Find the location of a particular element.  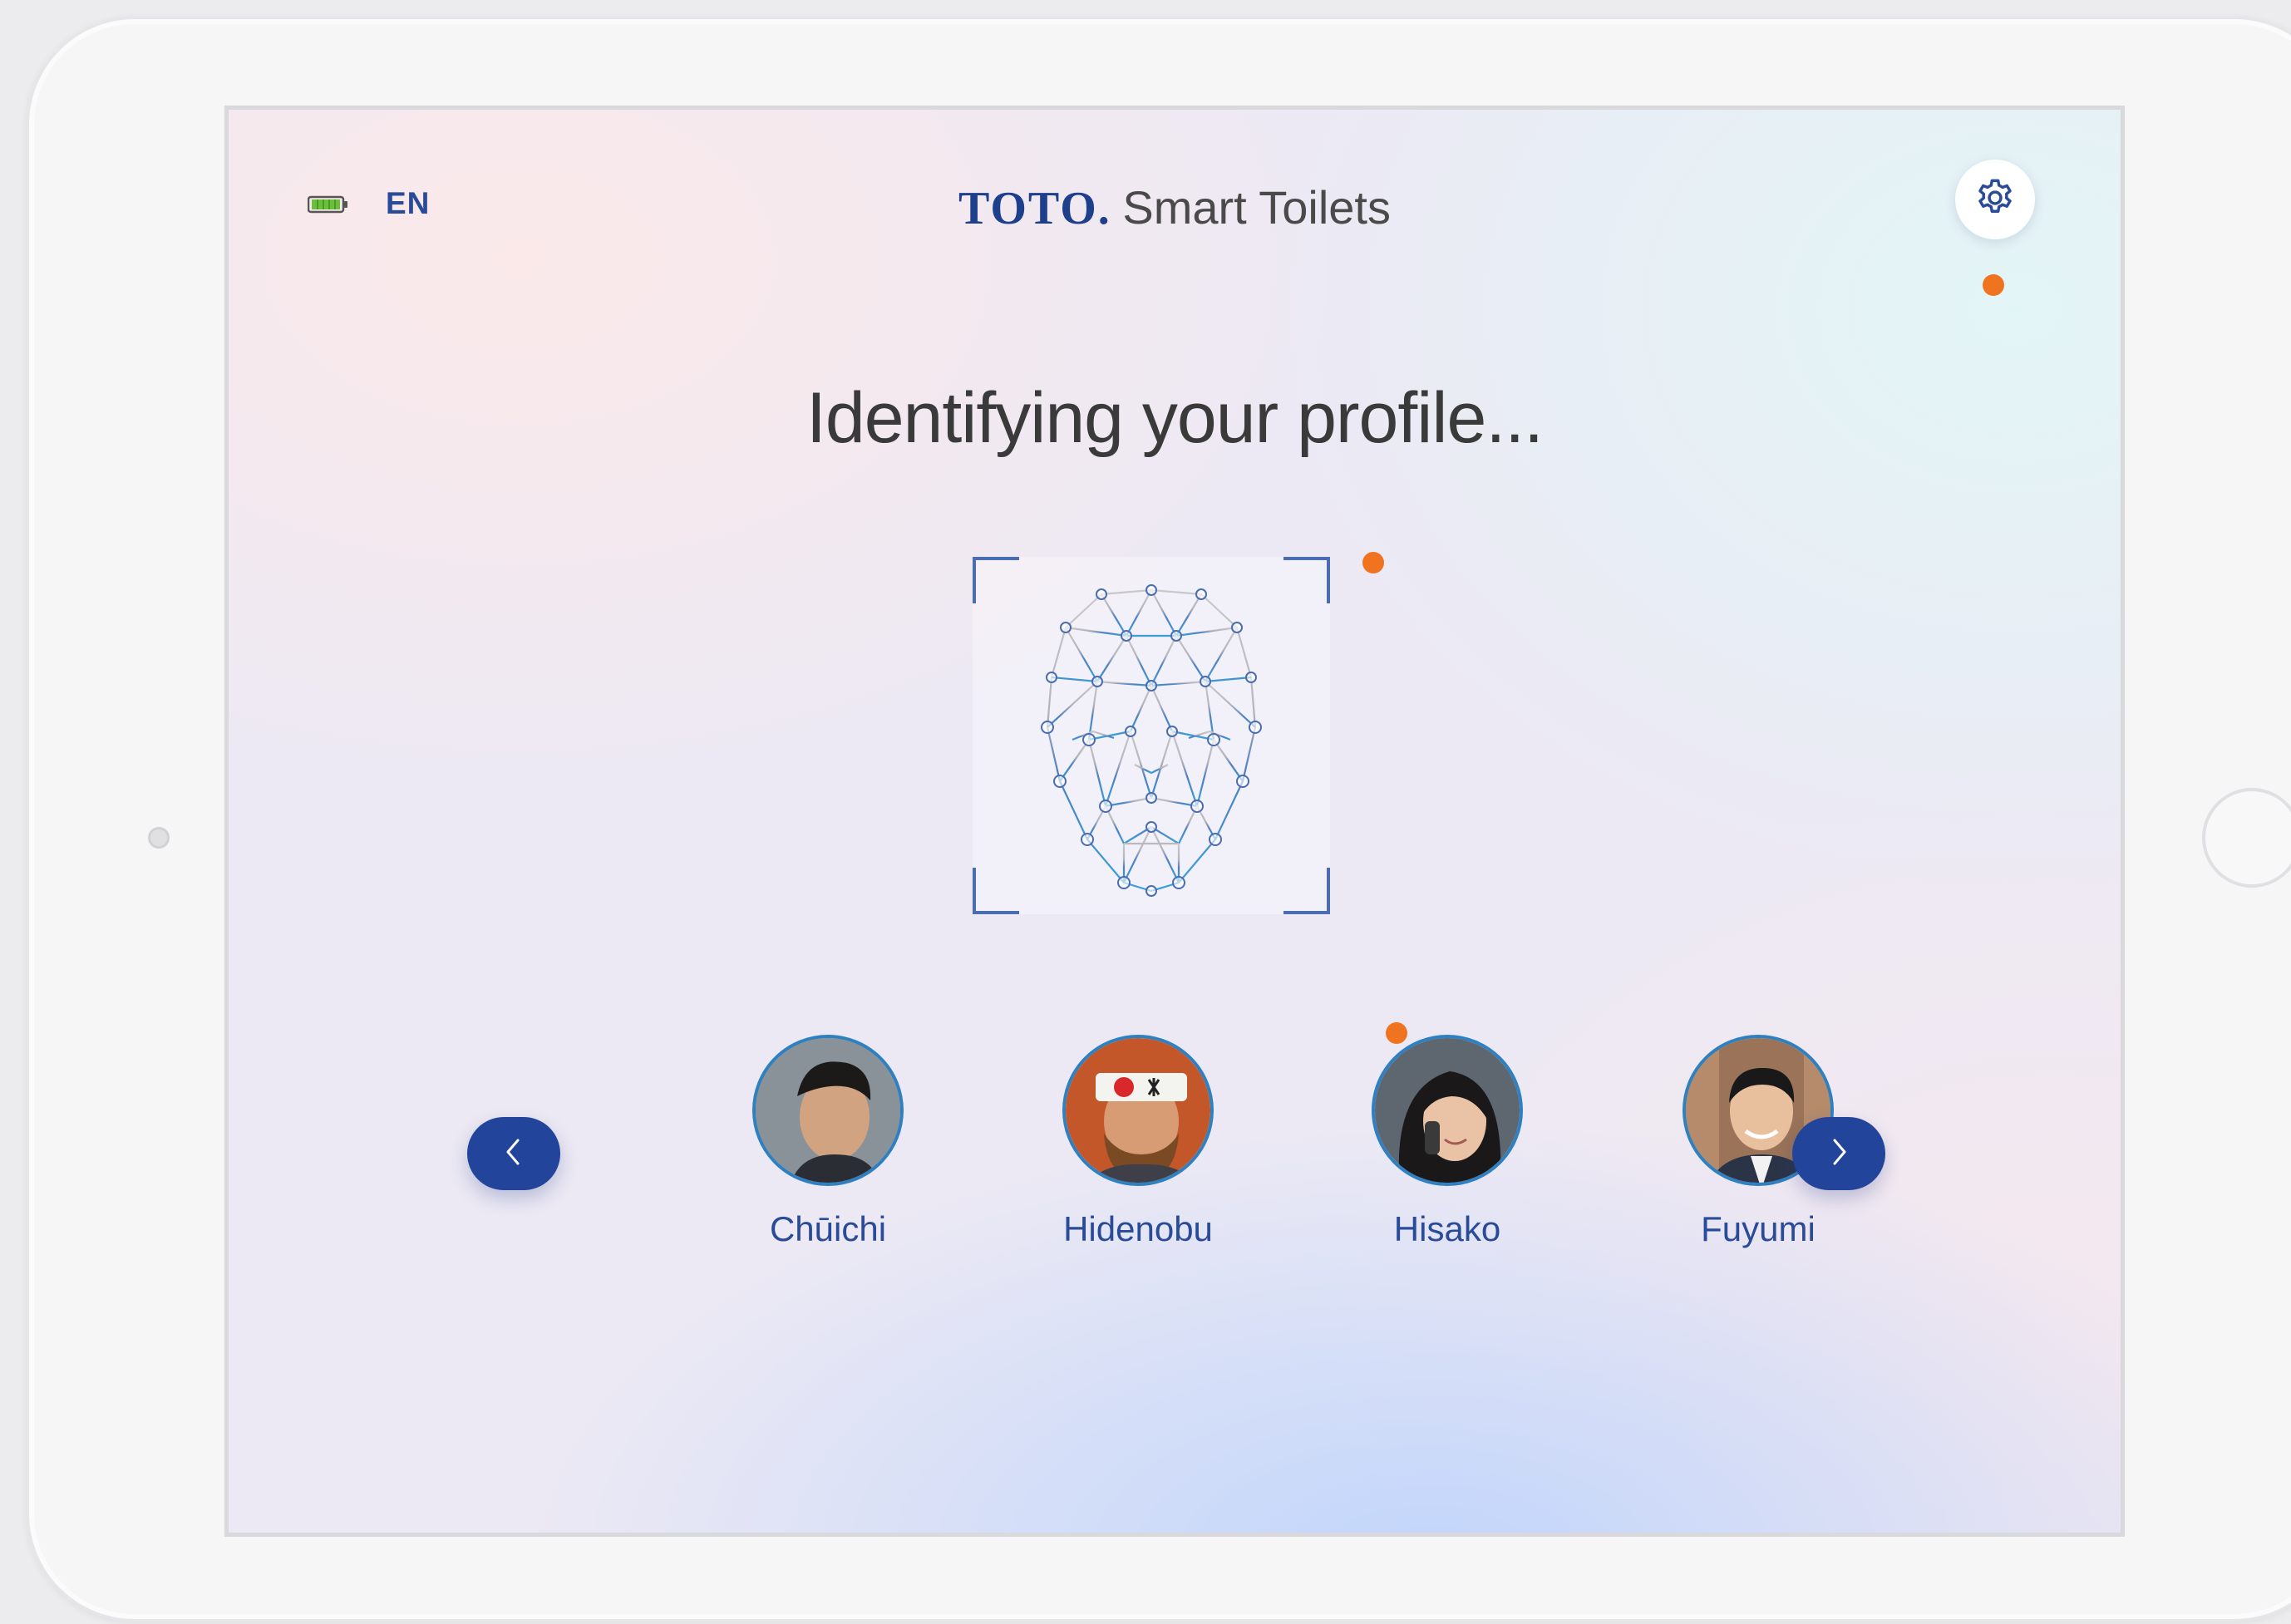

gear-icon is located at coordinates (1995, 200).